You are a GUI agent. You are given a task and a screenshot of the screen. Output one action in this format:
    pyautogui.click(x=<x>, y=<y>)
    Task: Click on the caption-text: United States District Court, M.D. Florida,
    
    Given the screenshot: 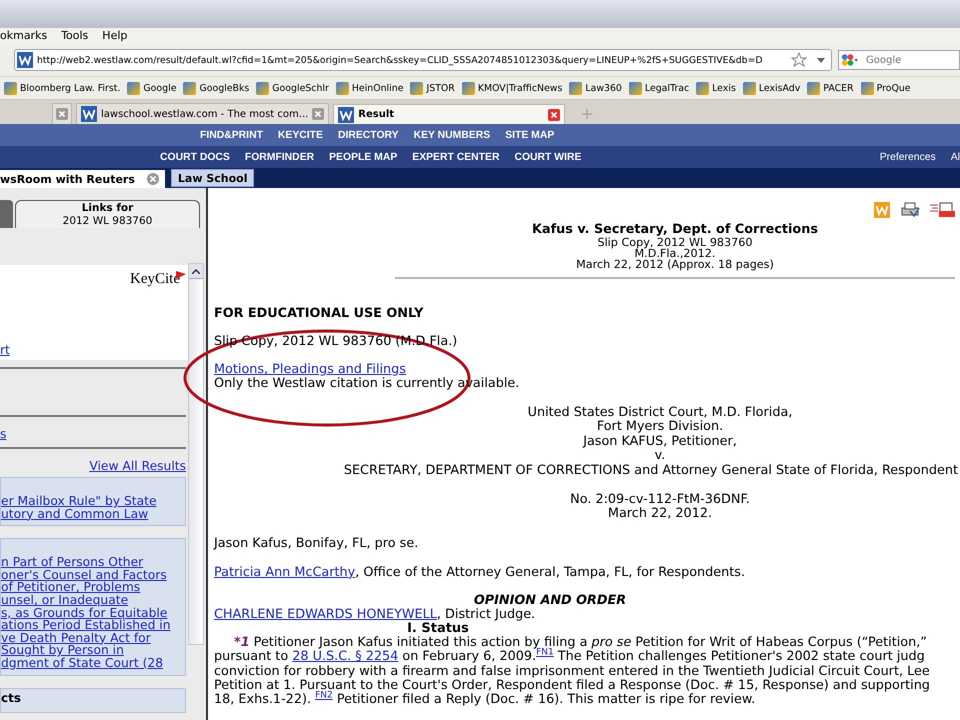 What is the action you would take?
    pyautogui.click(x=660, y=412)
    